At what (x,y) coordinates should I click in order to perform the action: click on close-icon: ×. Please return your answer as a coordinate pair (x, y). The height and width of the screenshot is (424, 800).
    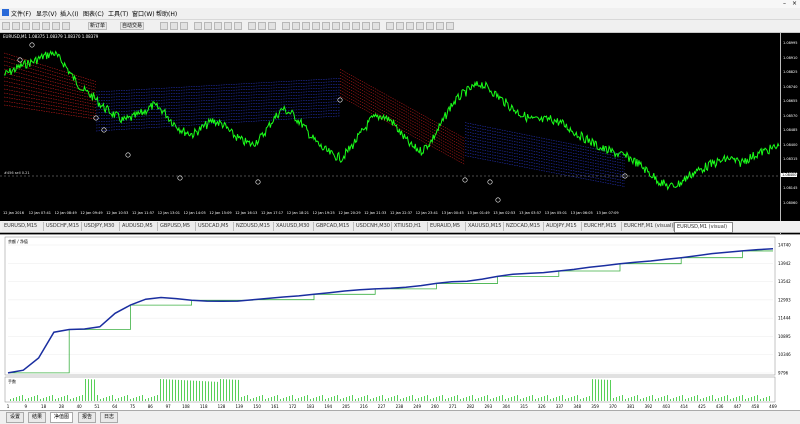
    Looking at the image, I should click on (794, 3).